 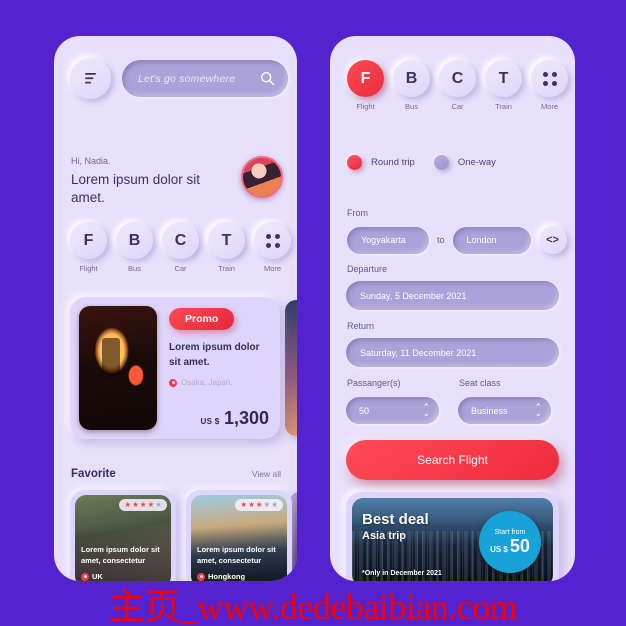 I want to click on tab-more-label: More, so click(x=549, y=106).